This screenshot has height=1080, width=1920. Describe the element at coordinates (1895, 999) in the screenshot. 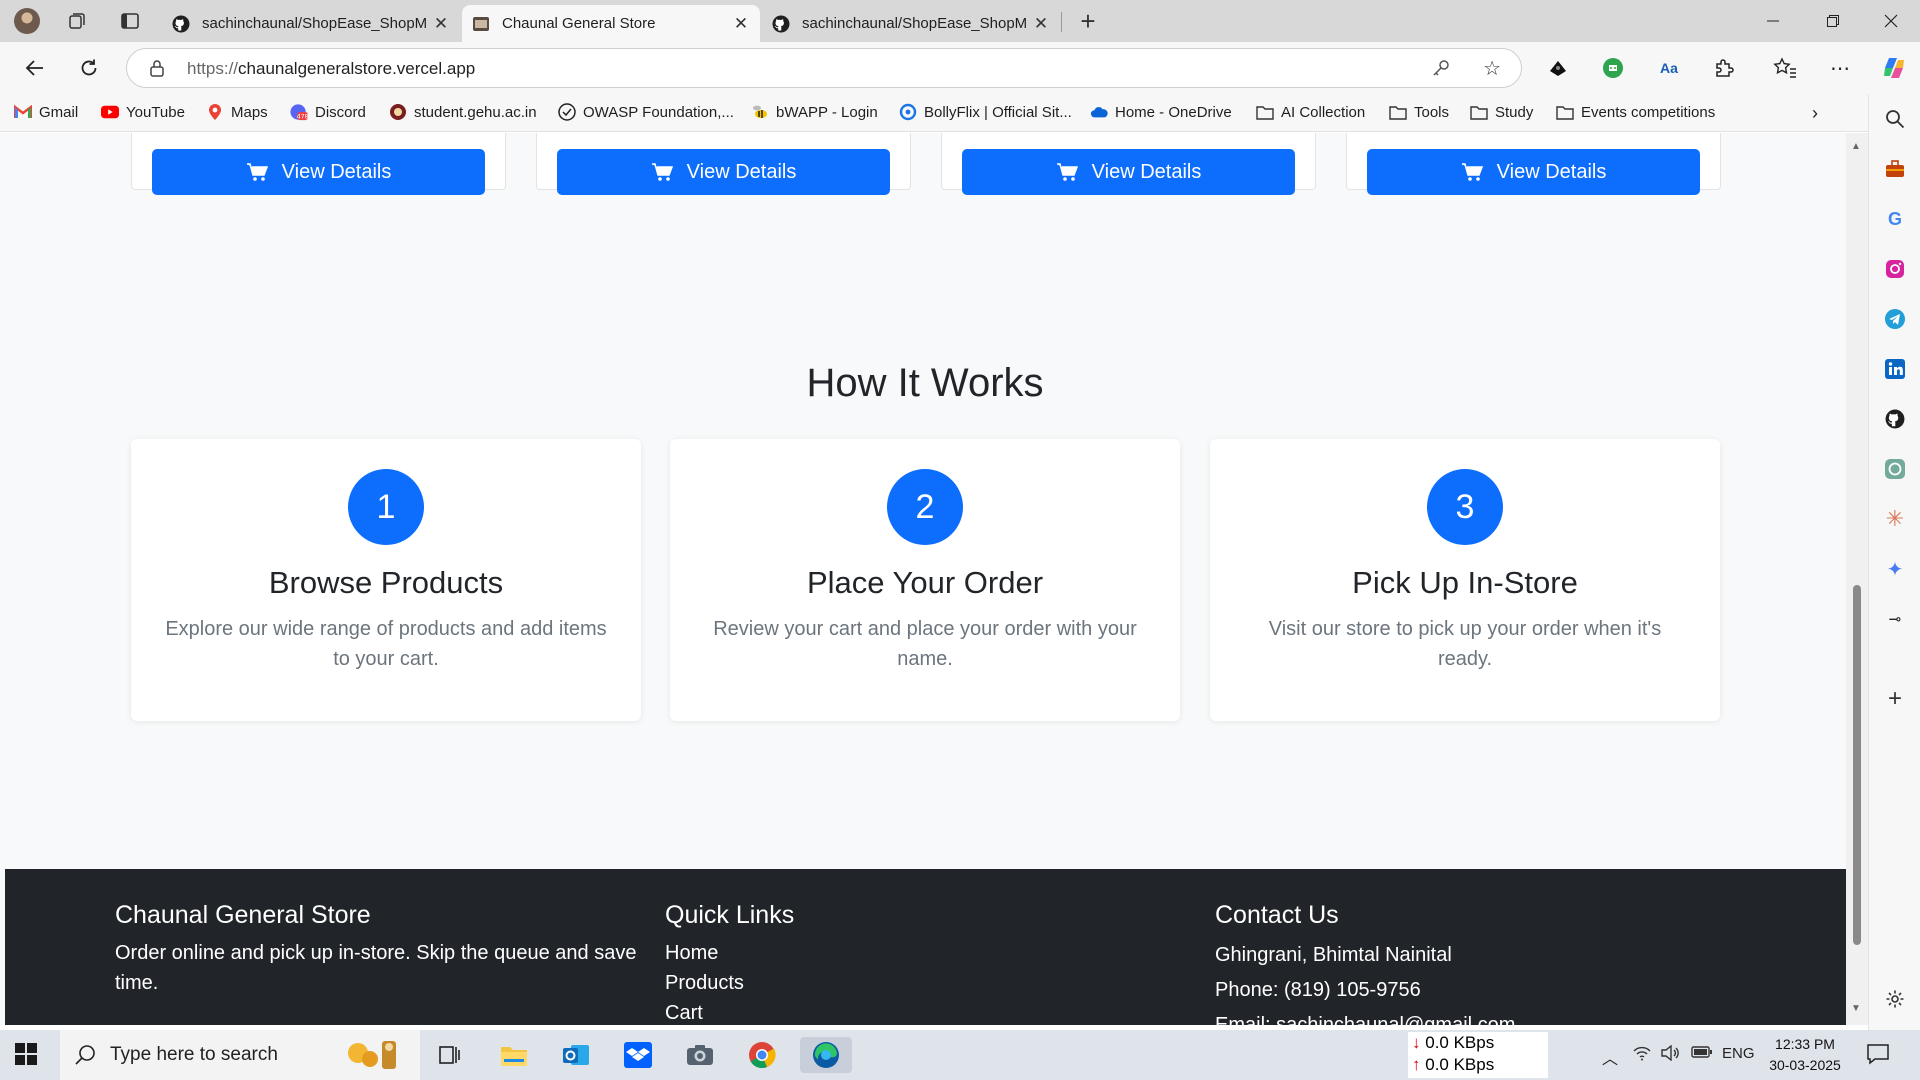

I see `settings-gear-icon` at that location.